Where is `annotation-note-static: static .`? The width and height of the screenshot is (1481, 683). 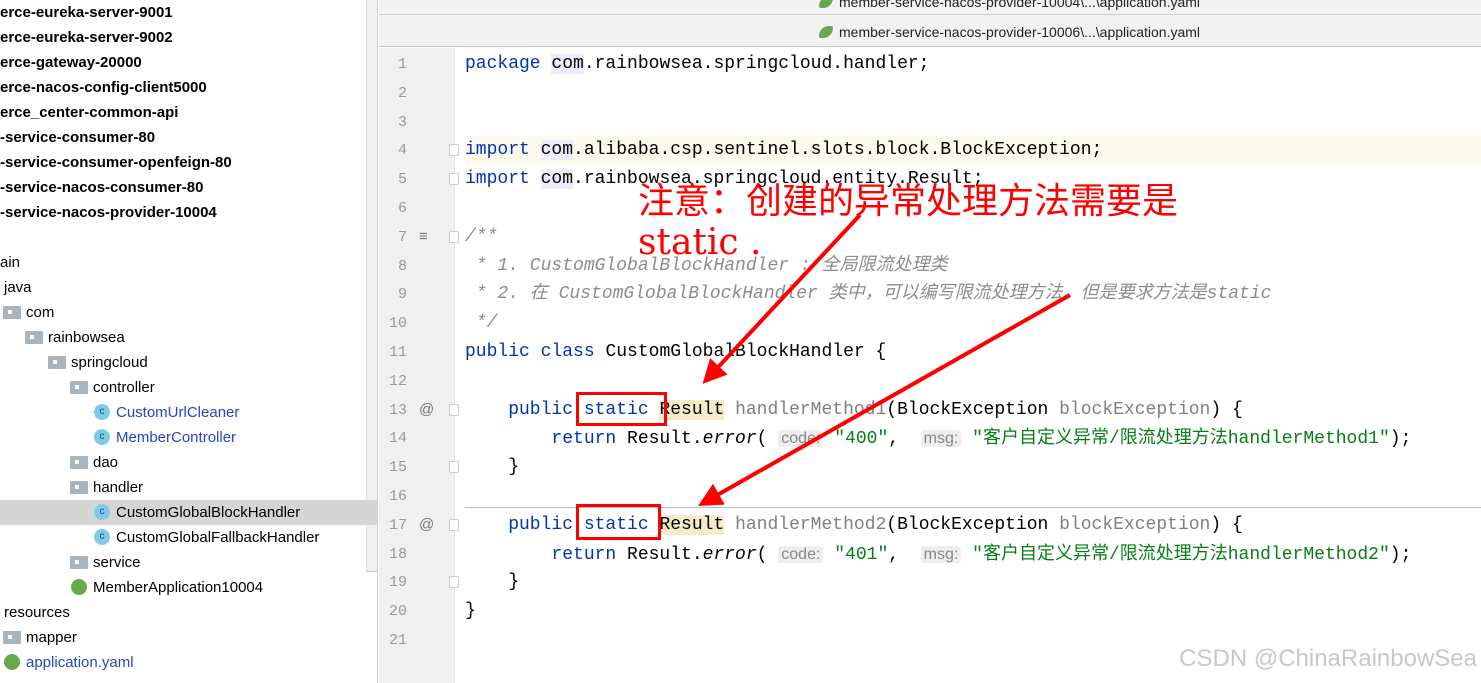
annotation-note-static: static . is located at coordinates (700, 242).